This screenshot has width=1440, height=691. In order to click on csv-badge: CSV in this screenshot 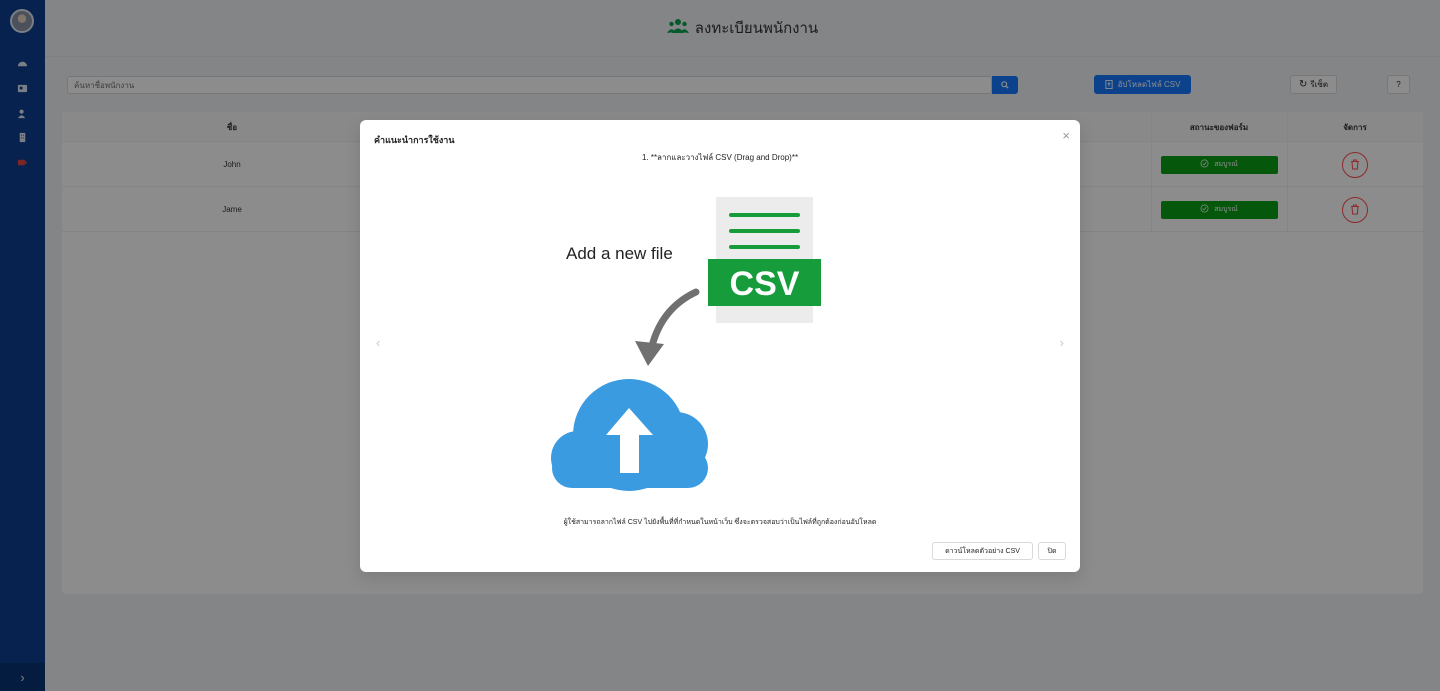, I will do `click(765, 284)`.